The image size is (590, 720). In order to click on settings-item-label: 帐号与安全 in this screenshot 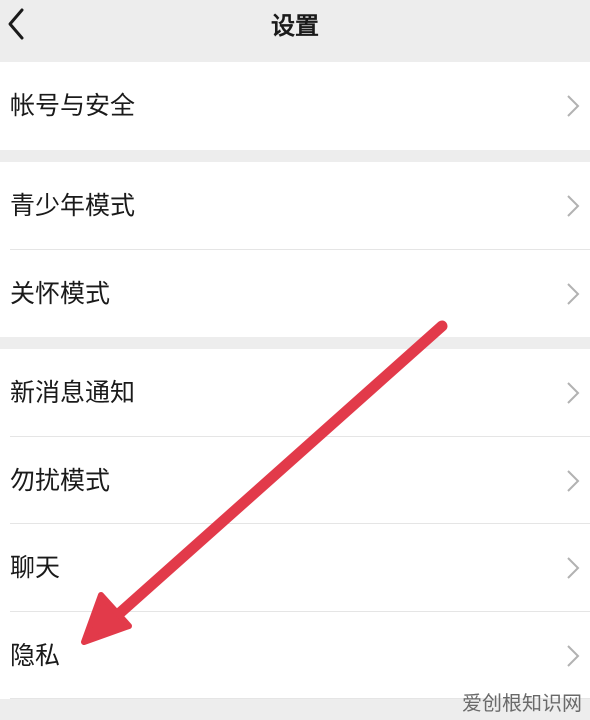, I will do `click(73, 105)`.